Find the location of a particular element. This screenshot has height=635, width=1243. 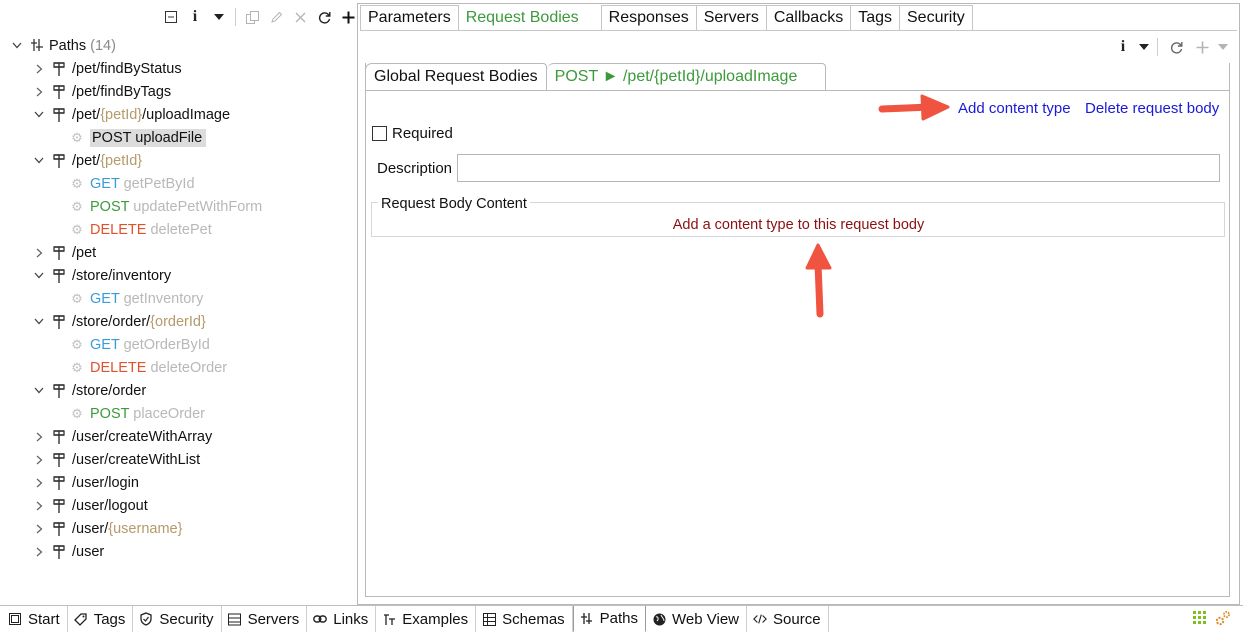

view-tab-schemas: Schemas is located at coordinates (524, 619).